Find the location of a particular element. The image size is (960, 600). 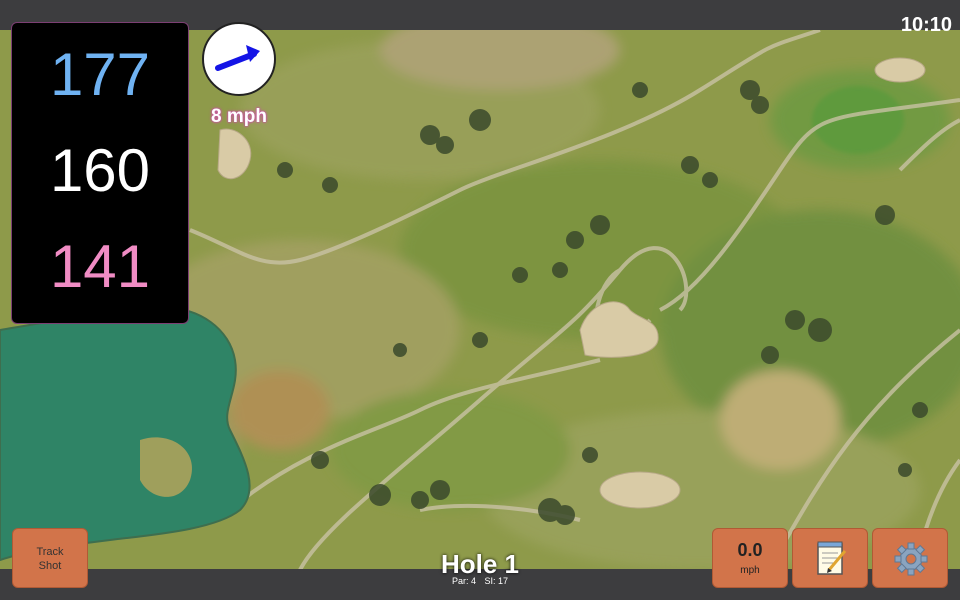

yardage-panel: 177 160 141 is located at coordinates (100, 173).